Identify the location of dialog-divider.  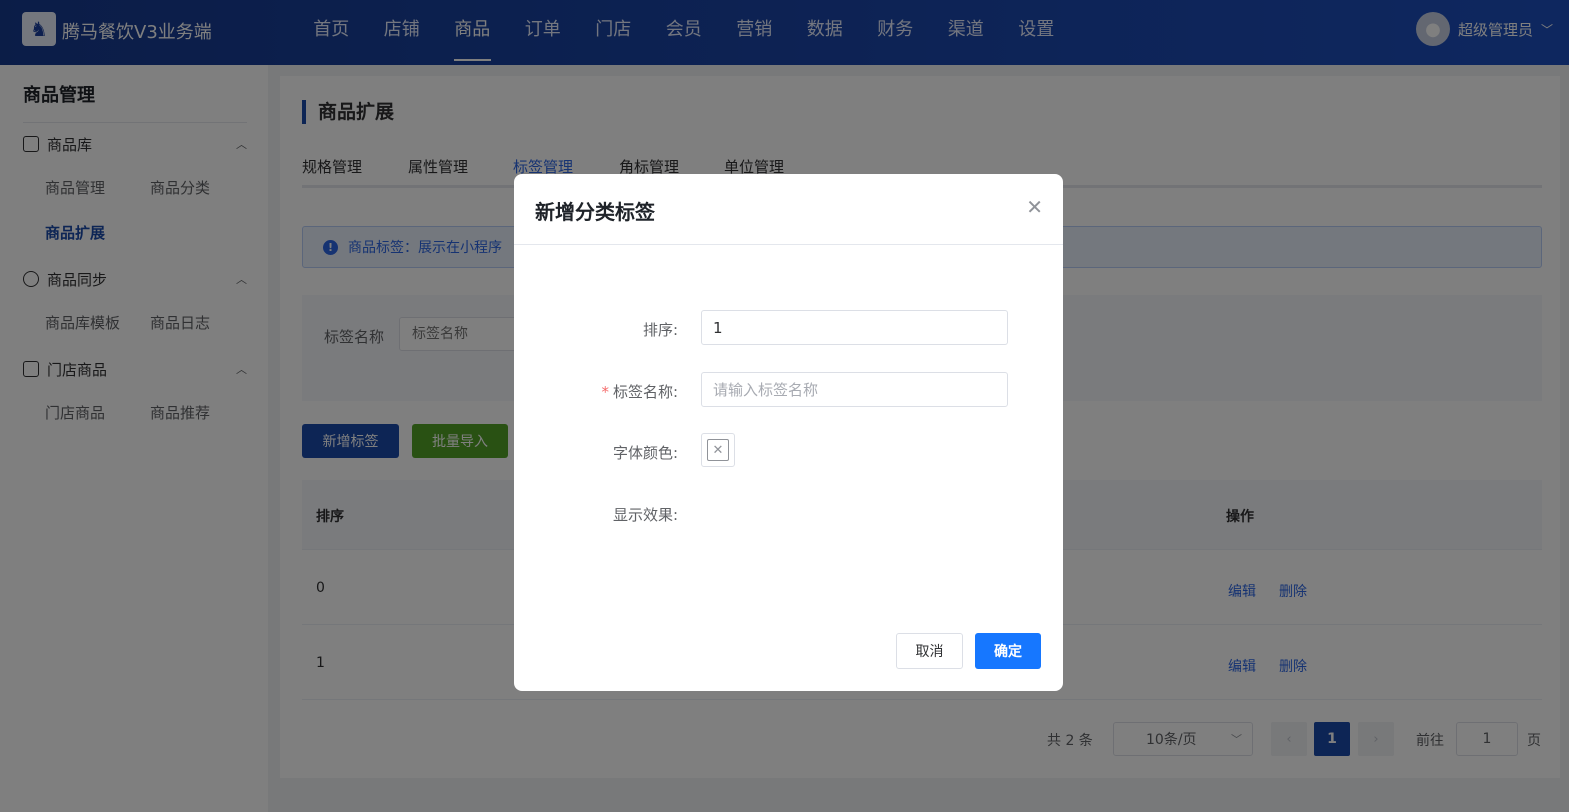
(788, 244).